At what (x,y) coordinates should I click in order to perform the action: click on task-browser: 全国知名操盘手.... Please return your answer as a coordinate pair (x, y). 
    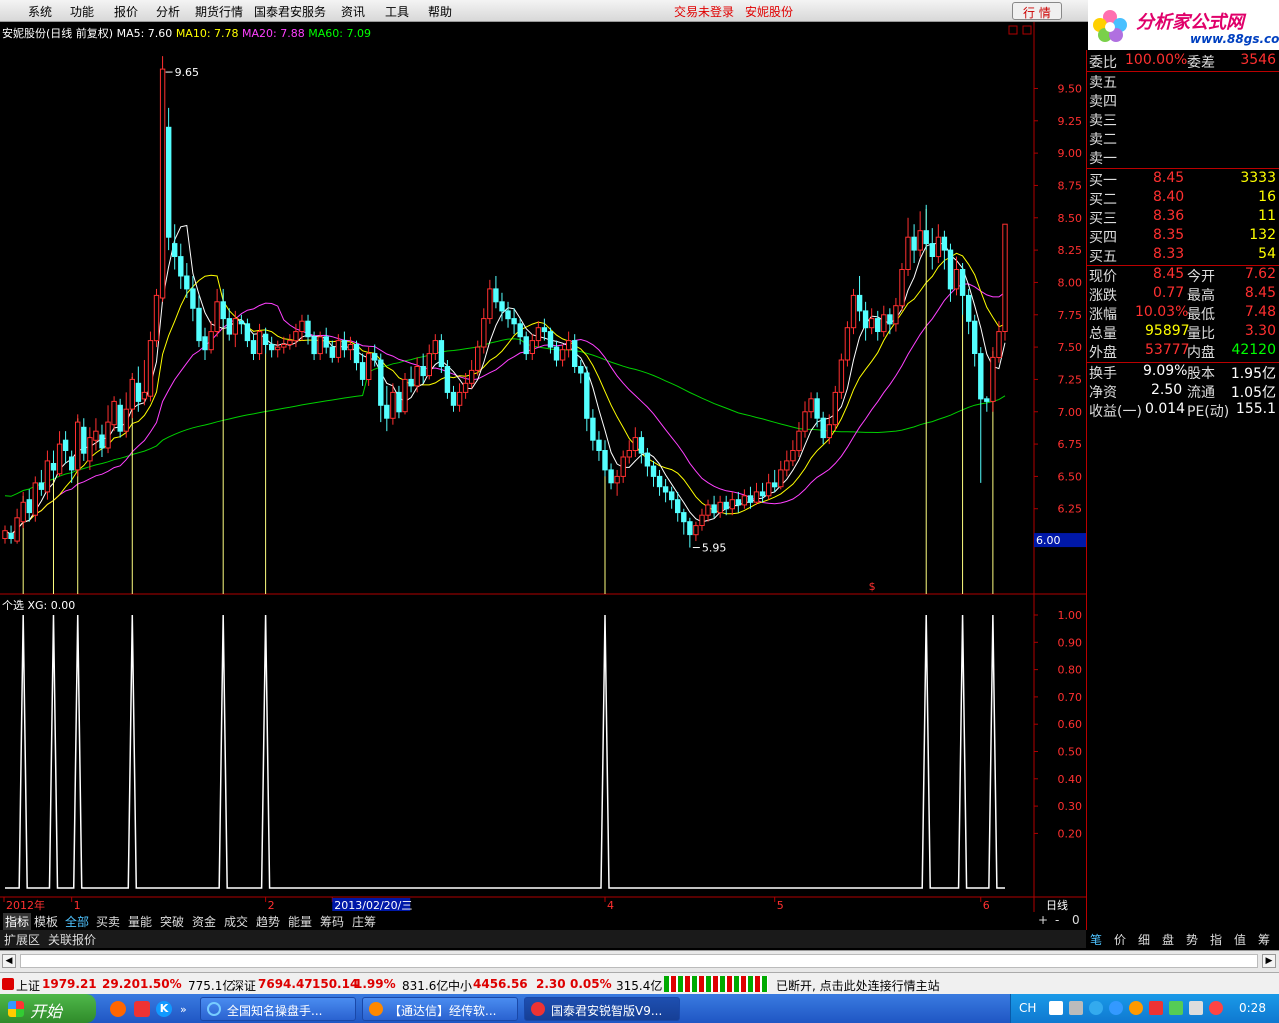
    Looking at the image, I should click on (278, 1009).